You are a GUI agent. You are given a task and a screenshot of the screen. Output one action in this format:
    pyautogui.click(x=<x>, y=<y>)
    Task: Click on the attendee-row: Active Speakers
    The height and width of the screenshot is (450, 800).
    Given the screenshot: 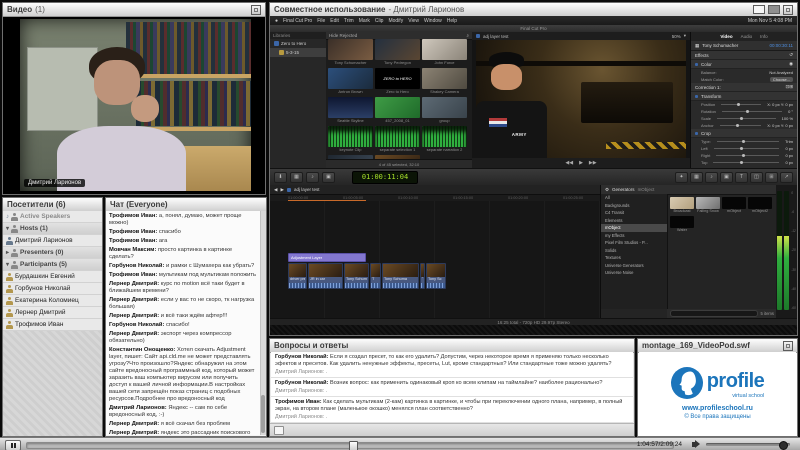 What is the action you would take?
    pyautogui.click(x=52, y=217)
    